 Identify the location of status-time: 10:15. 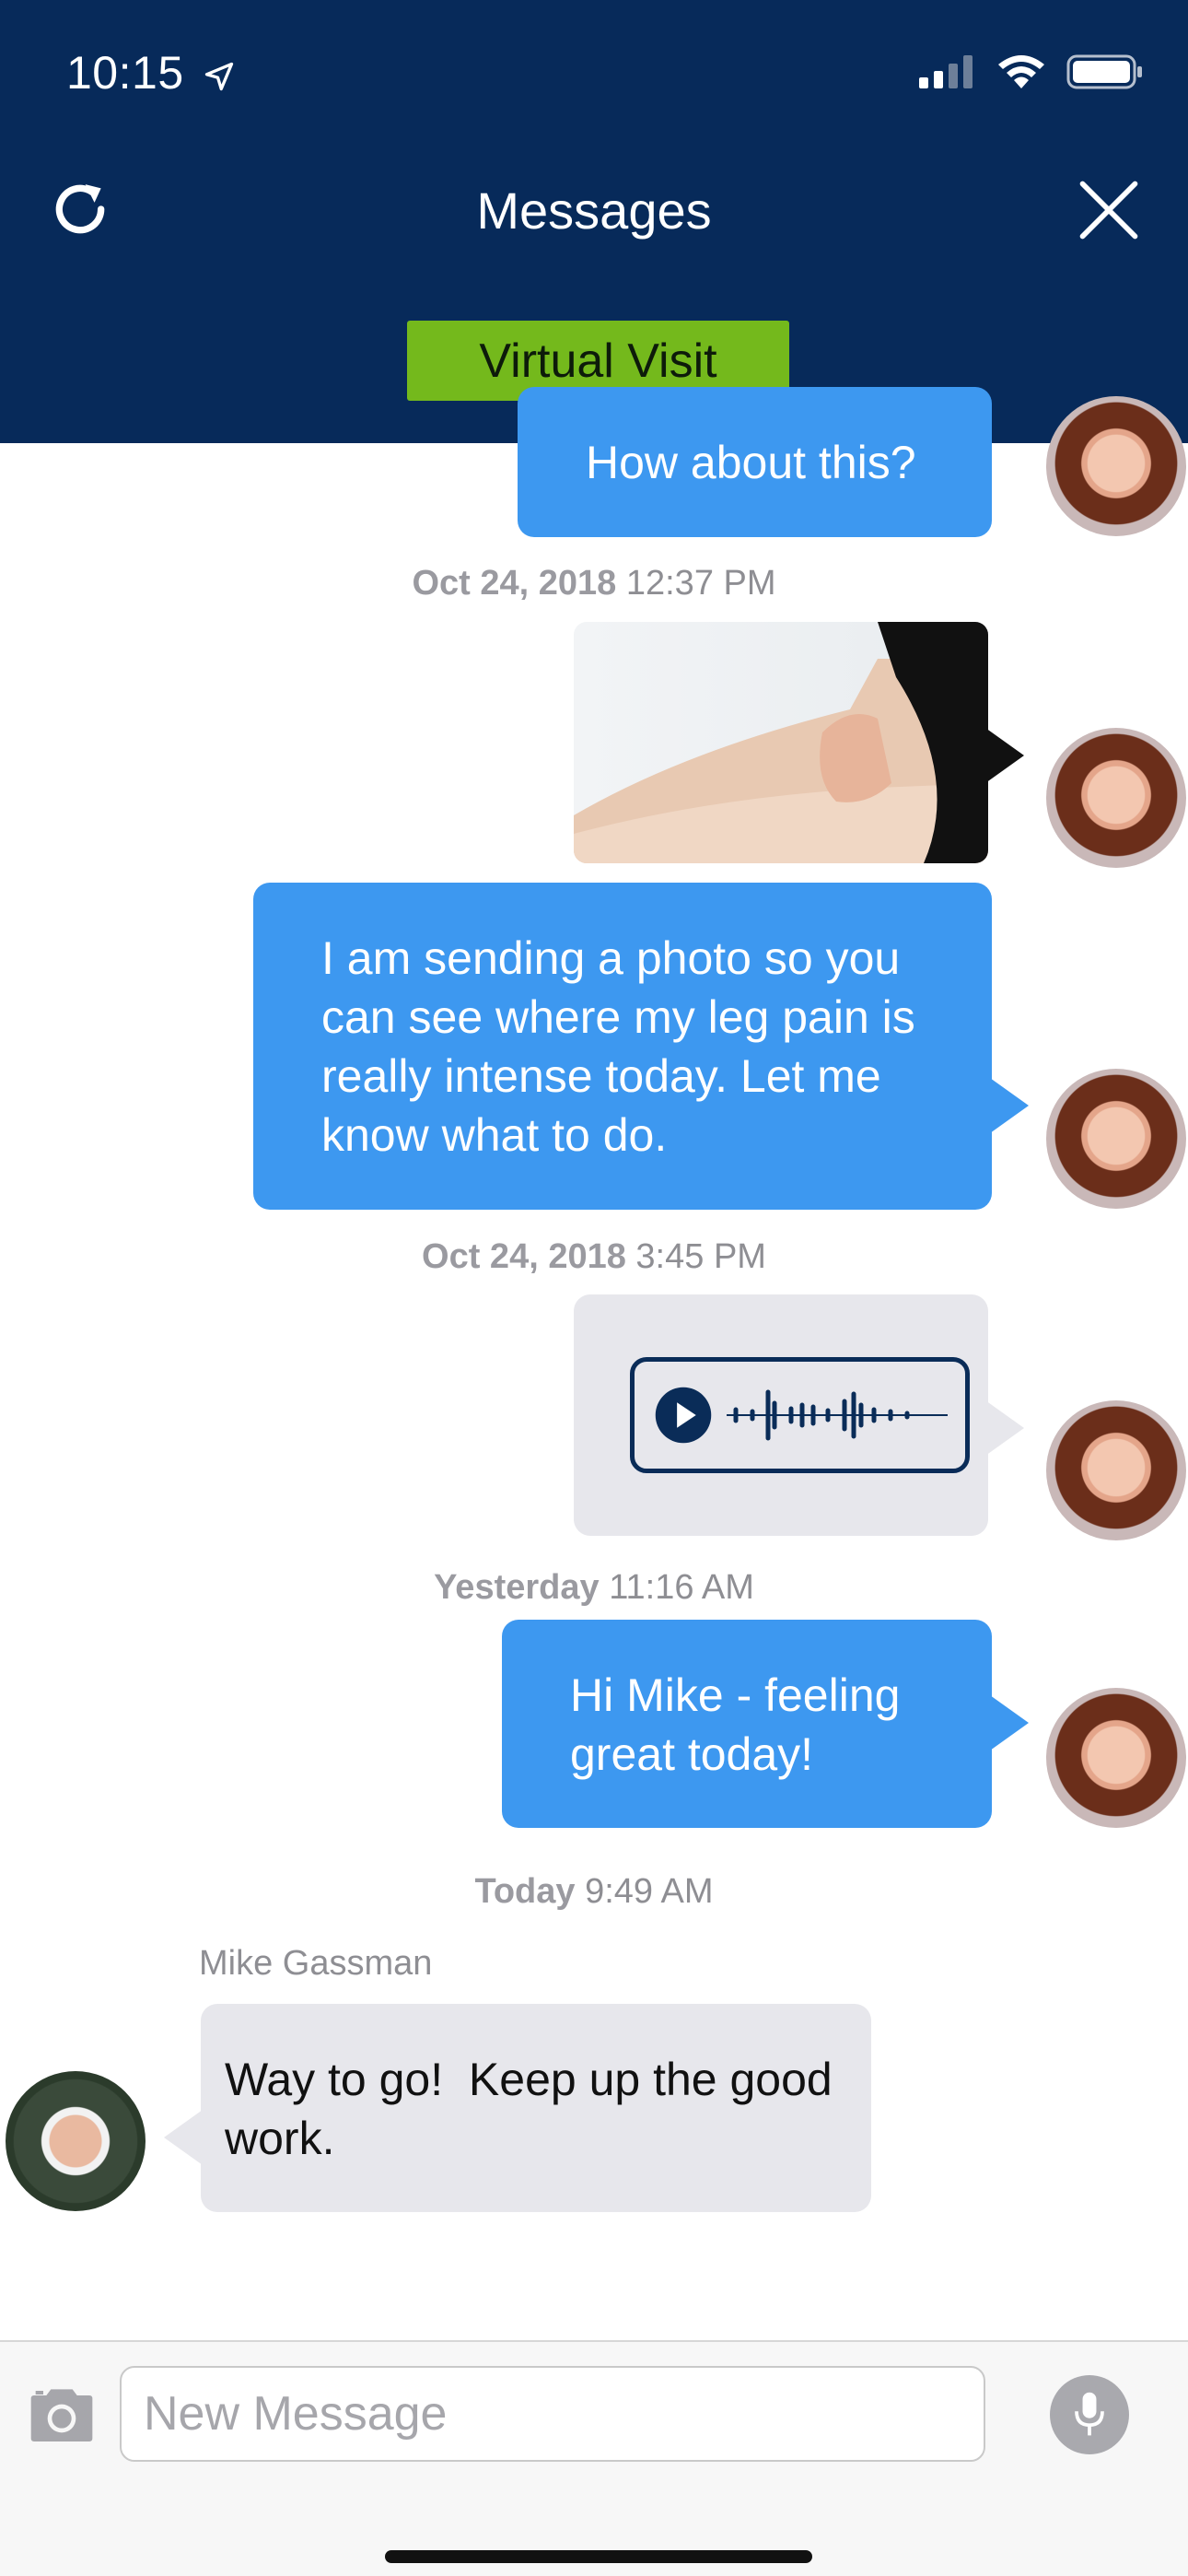
(151, 73).